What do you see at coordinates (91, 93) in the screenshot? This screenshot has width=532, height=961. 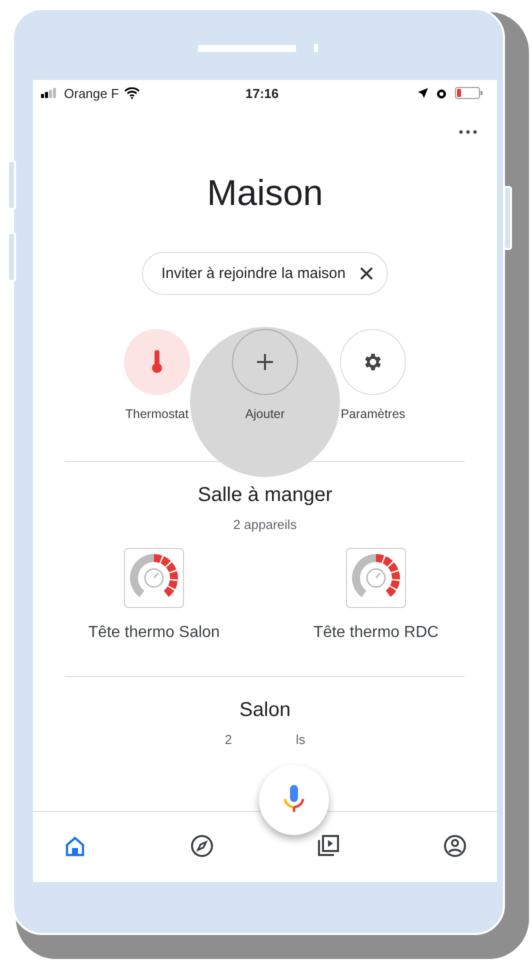 I see `carrier-name: Orange F` at bounding box center [91, 93].